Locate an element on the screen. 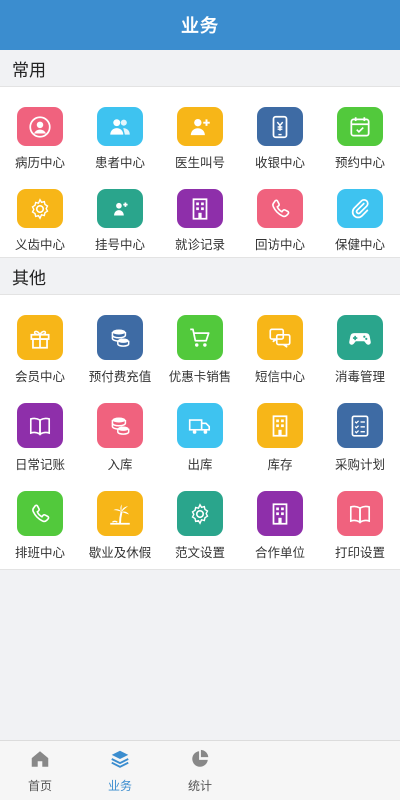 The image size is (400, 800). person-circle-icon is located at coordinates (40, 126).